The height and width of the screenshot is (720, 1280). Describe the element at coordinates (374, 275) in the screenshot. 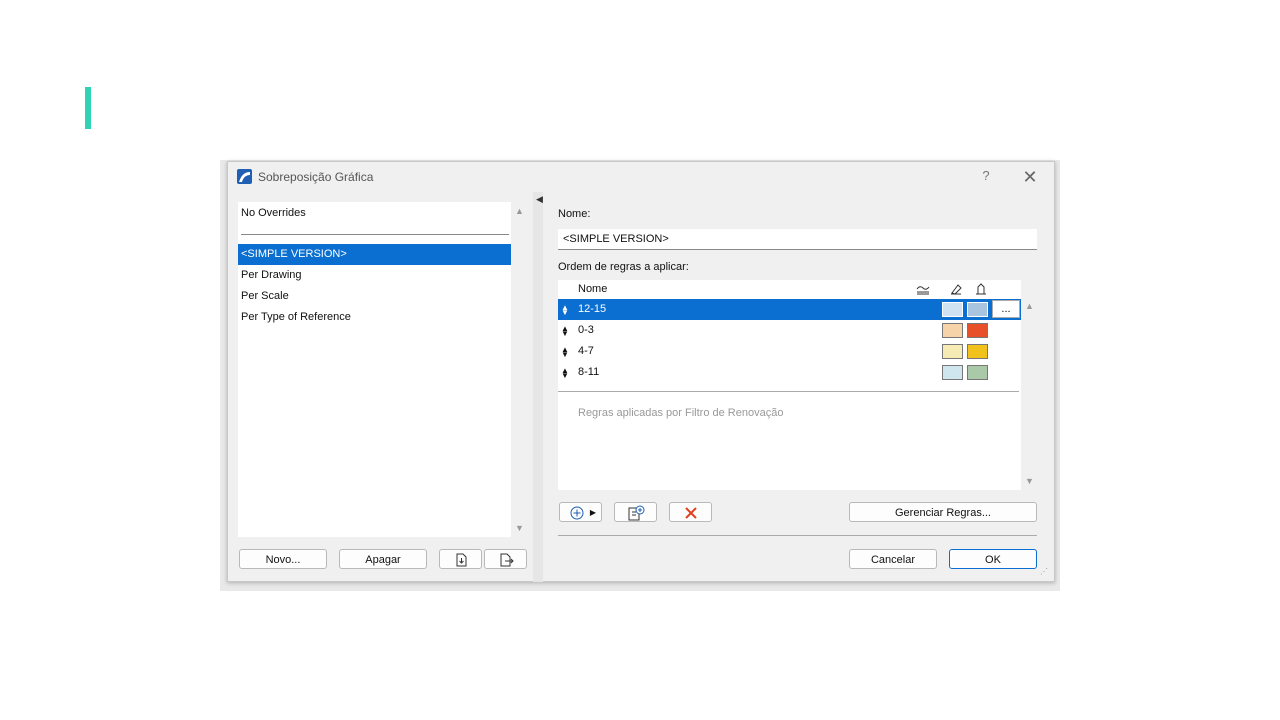

I see `list-item-per-drawing: Per Drawing` at that location.